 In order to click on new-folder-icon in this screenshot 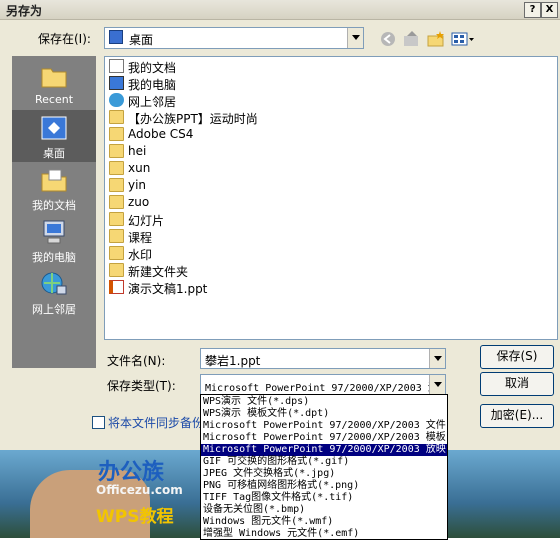, I will do `click(436, 39)`.